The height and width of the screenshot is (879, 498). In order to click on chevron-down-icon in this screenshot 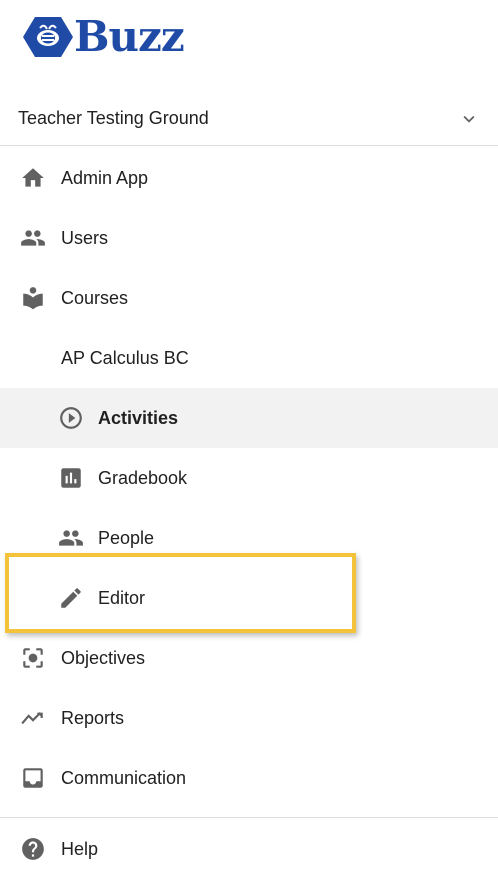, I will do `click(469, 119)`.